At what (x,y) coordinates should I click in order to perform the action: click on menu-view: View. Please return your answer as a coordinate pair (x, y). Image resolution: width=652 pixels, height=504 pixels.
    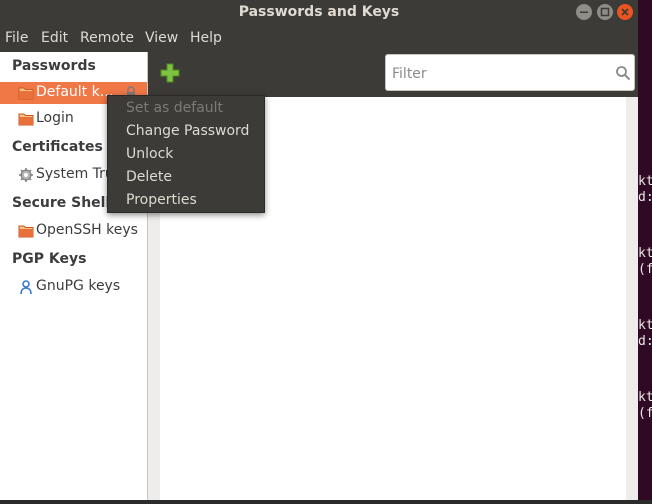
    Looking at the image, I should click on (161, 38).